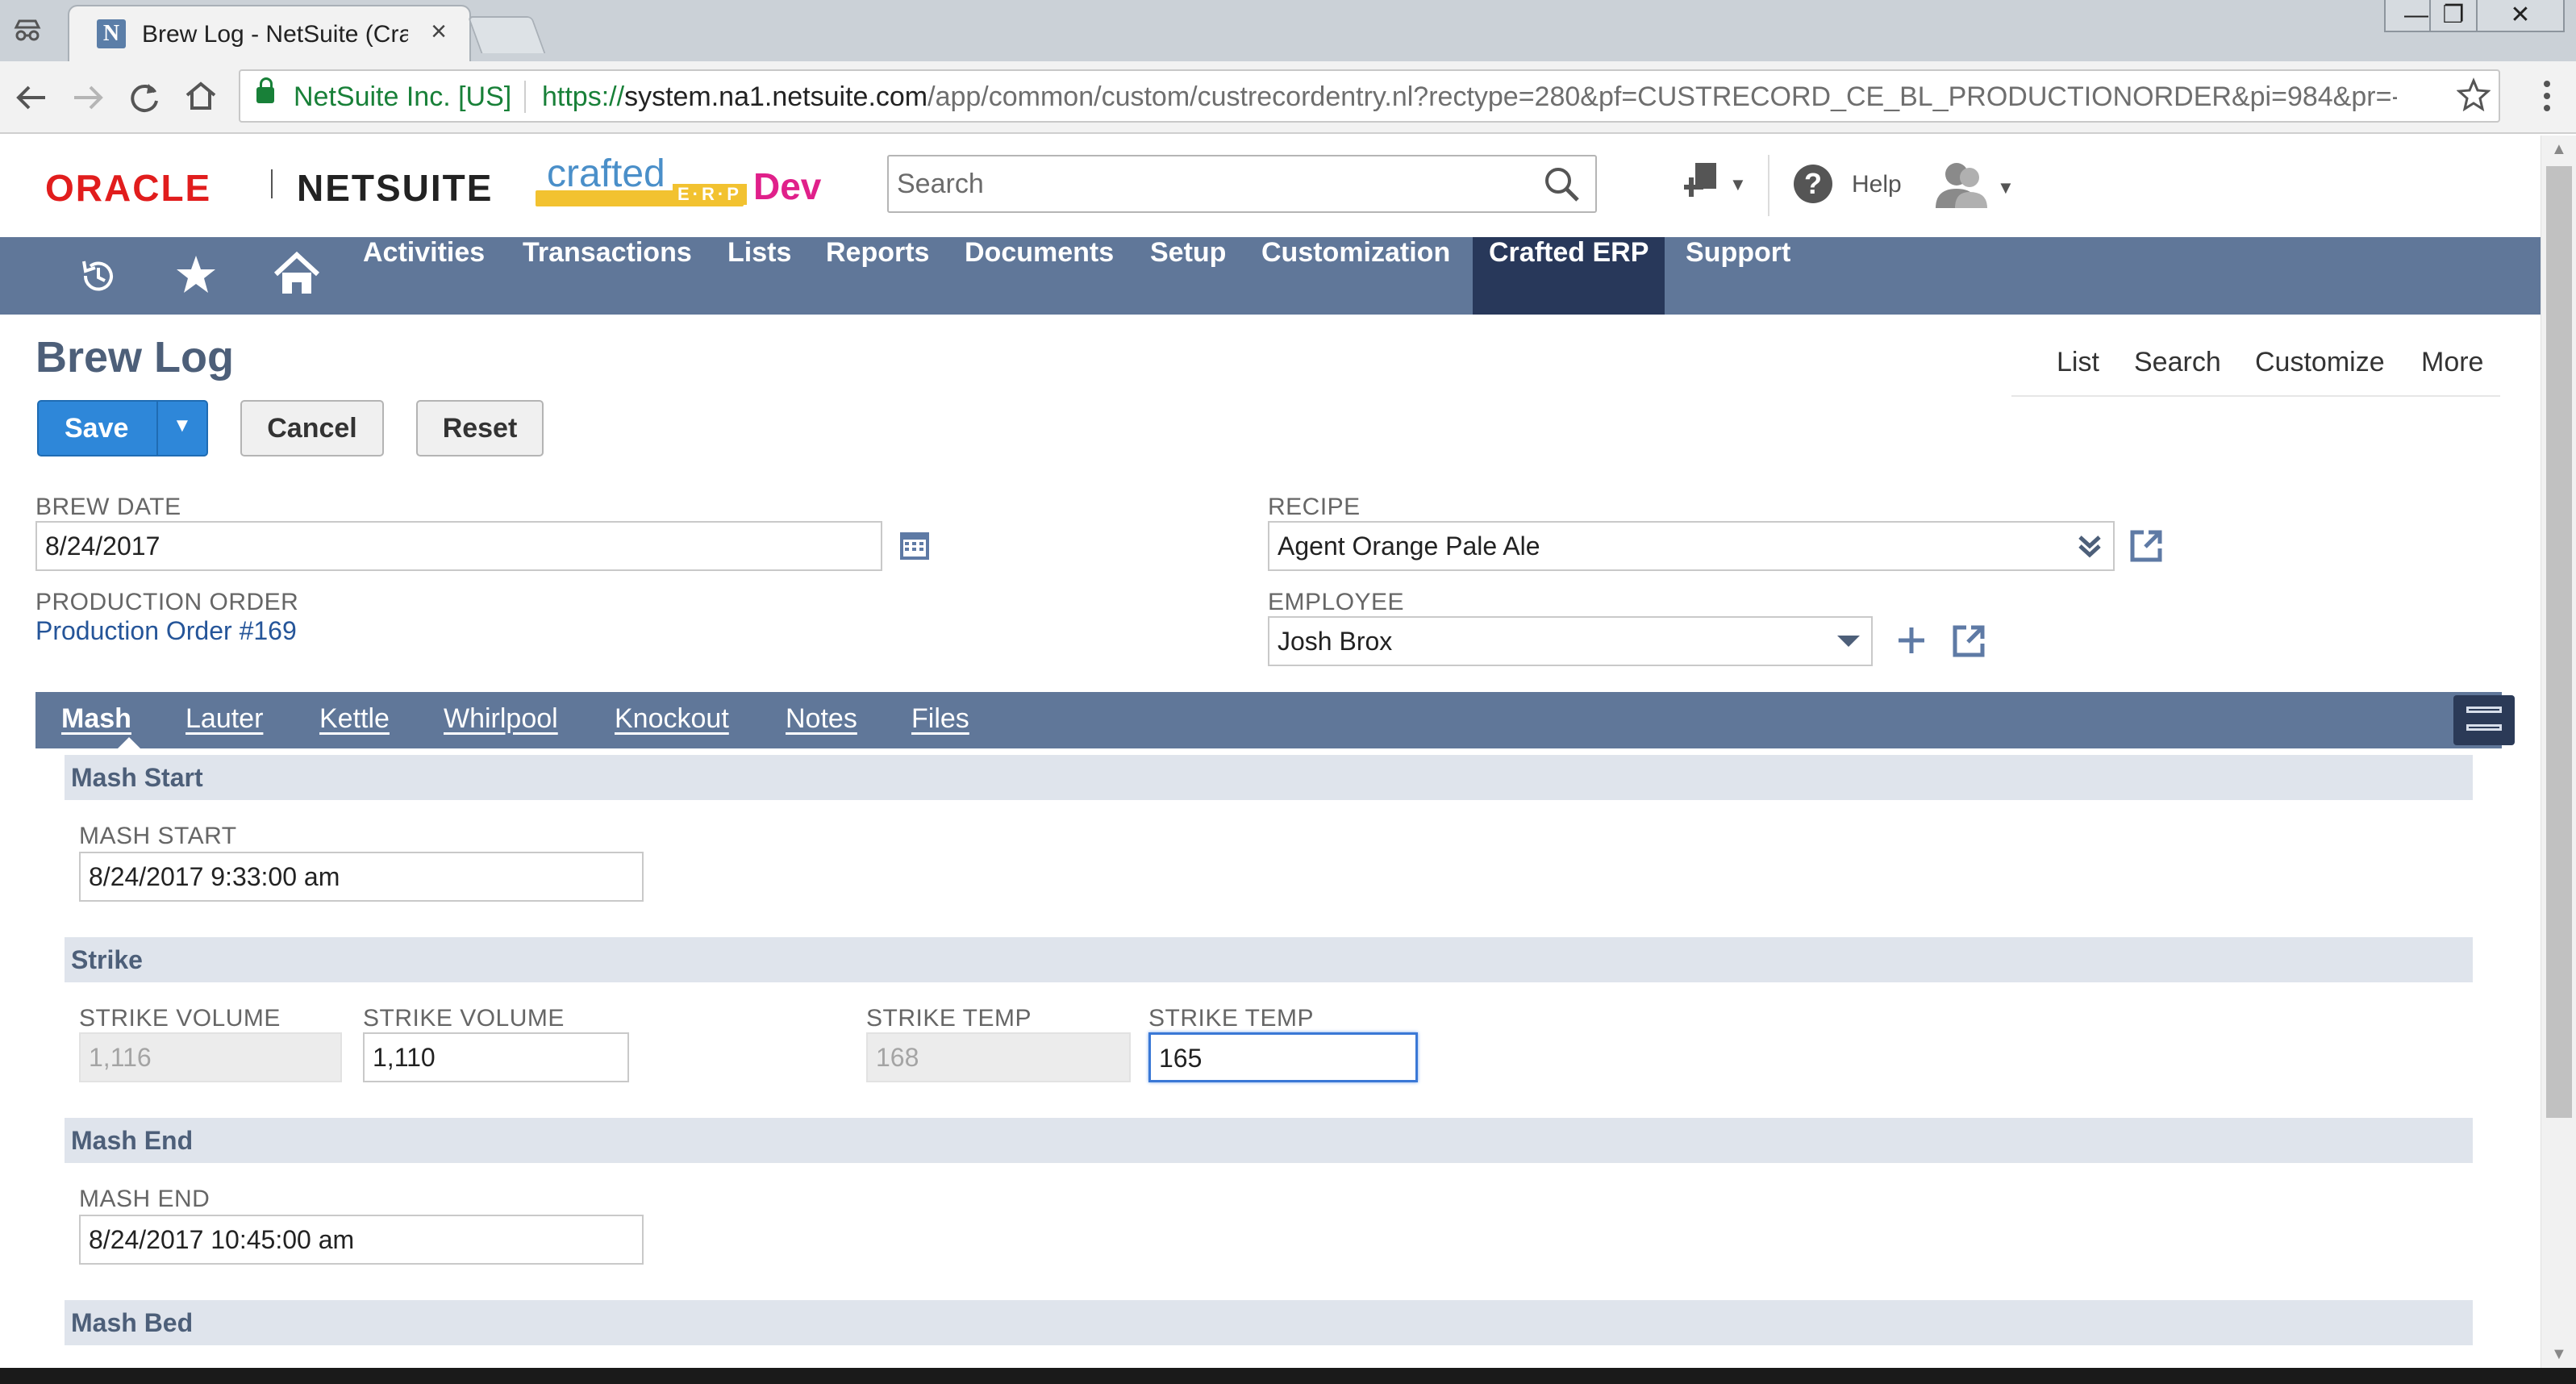  Describe the element at coordinates (224, 719) in the screenshot. I see `tab-lauter: Lauter` at that location.